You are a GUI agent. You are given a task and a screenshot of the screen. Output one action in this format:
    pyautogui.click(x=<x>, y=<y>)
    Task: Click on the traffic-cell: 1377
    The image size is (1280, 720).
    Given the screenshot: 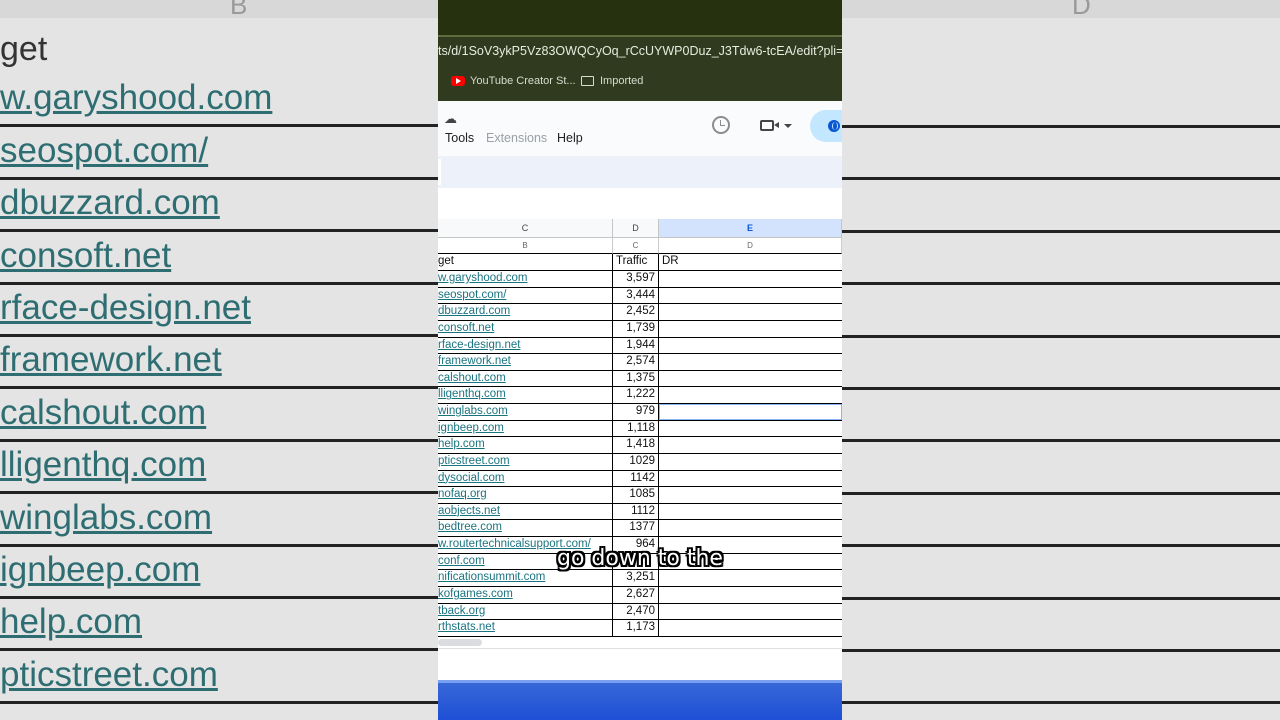 What is the action you would take?
    pyautogui.click(x=636, y=528)
    